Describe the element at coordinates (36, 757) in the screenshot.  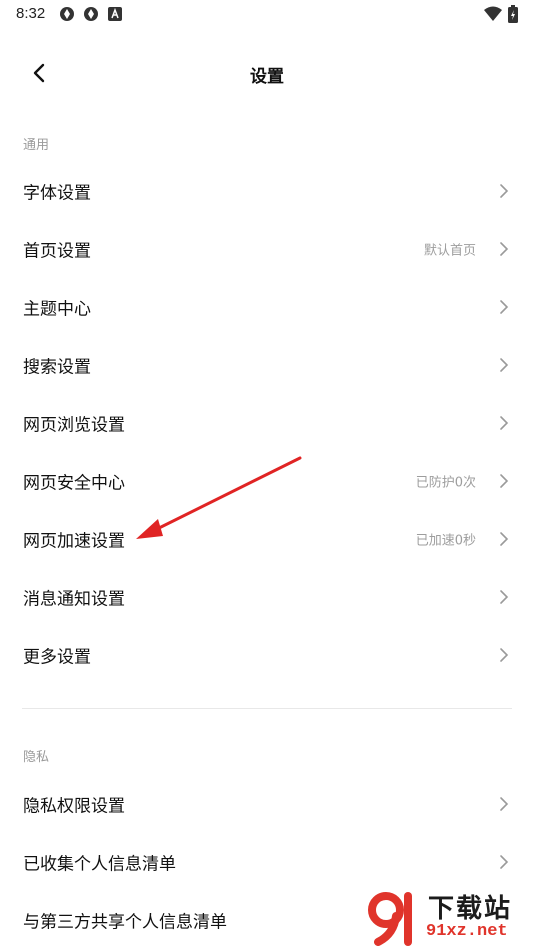
I see `section-label-privacy: 隐私` at that location.